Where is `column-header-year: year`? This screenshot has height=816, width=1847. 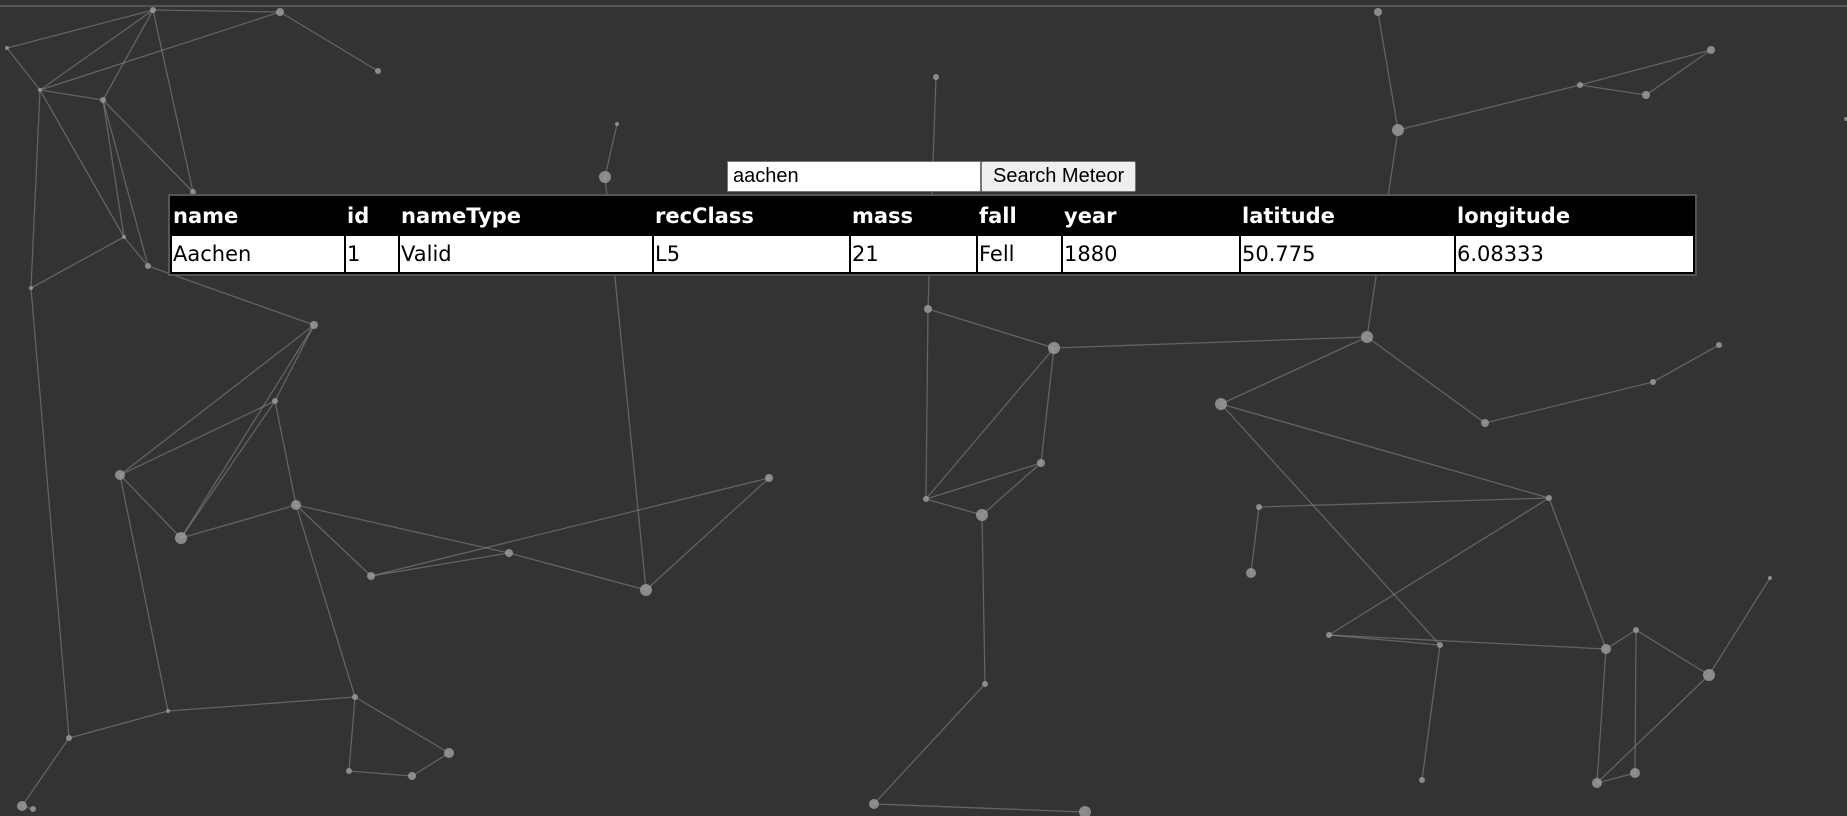 column-header-year: year is located at coordinates (1151, 216).